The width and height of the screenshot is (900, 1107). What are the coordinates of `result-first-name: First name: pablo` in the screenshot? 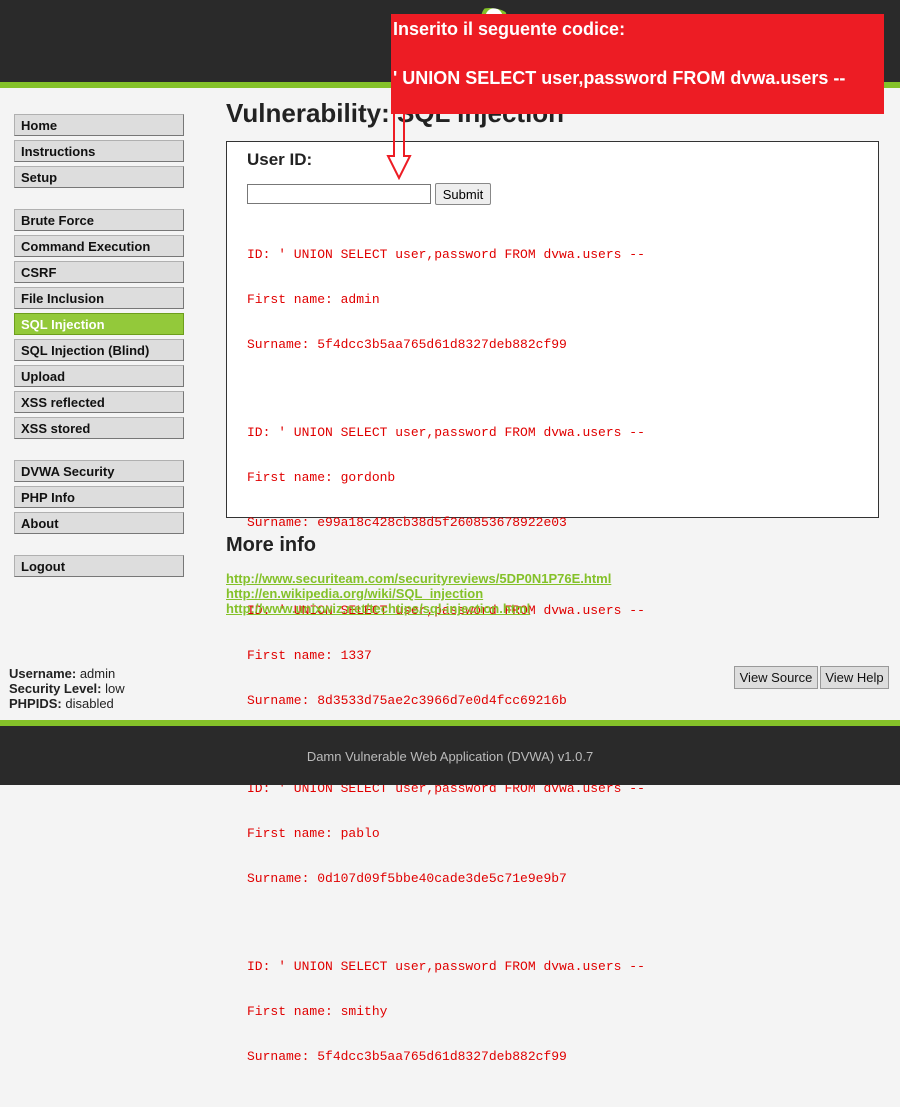 It's located at (313, 833).